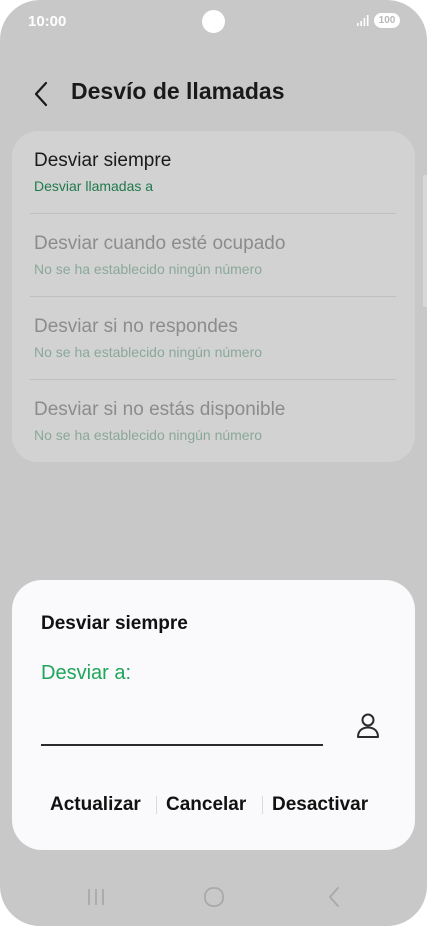 Image resolution: width=427 pixels, height=926 pixels. Describe the element at coordinates (160, 409) in the screenshot. I see `list-item-title: Desviar si no estás disponible` at that location.